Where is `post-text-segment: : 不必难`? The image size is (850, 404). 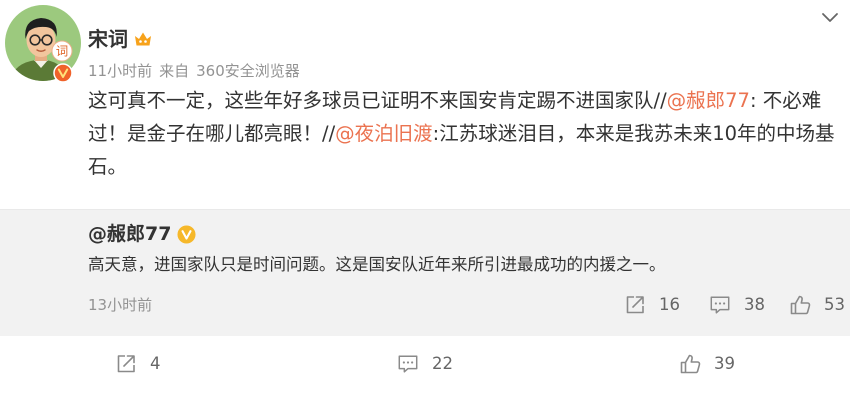
post-text-segment: : 不必难 is located at coordinates (785, 100).